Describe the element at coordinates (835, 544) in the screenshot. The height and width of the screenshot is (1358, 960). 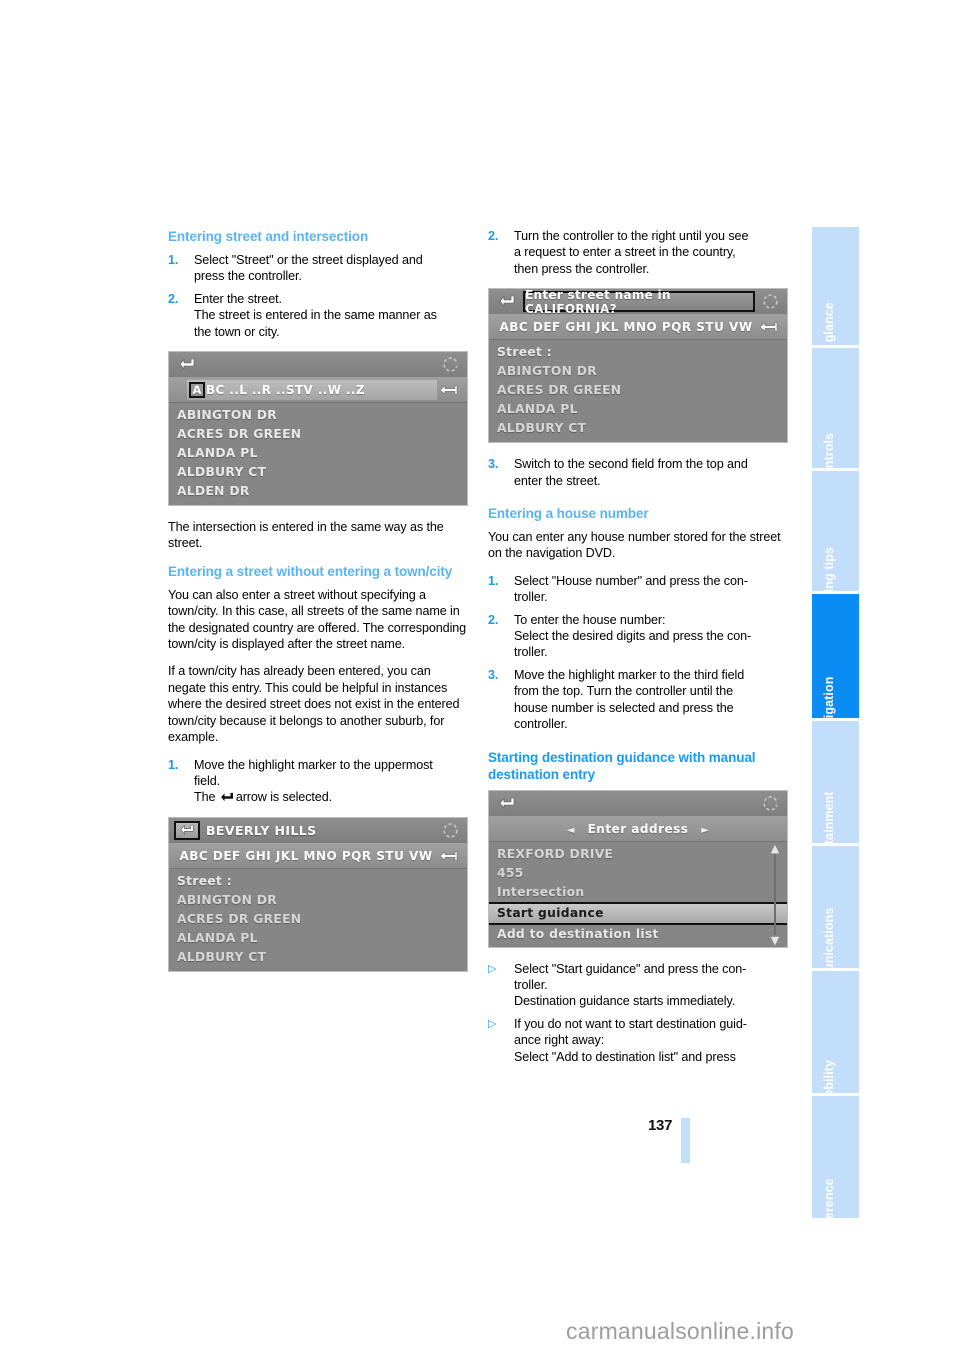
I see `sidebar-item-driving-tips: Driving tips` at that location.